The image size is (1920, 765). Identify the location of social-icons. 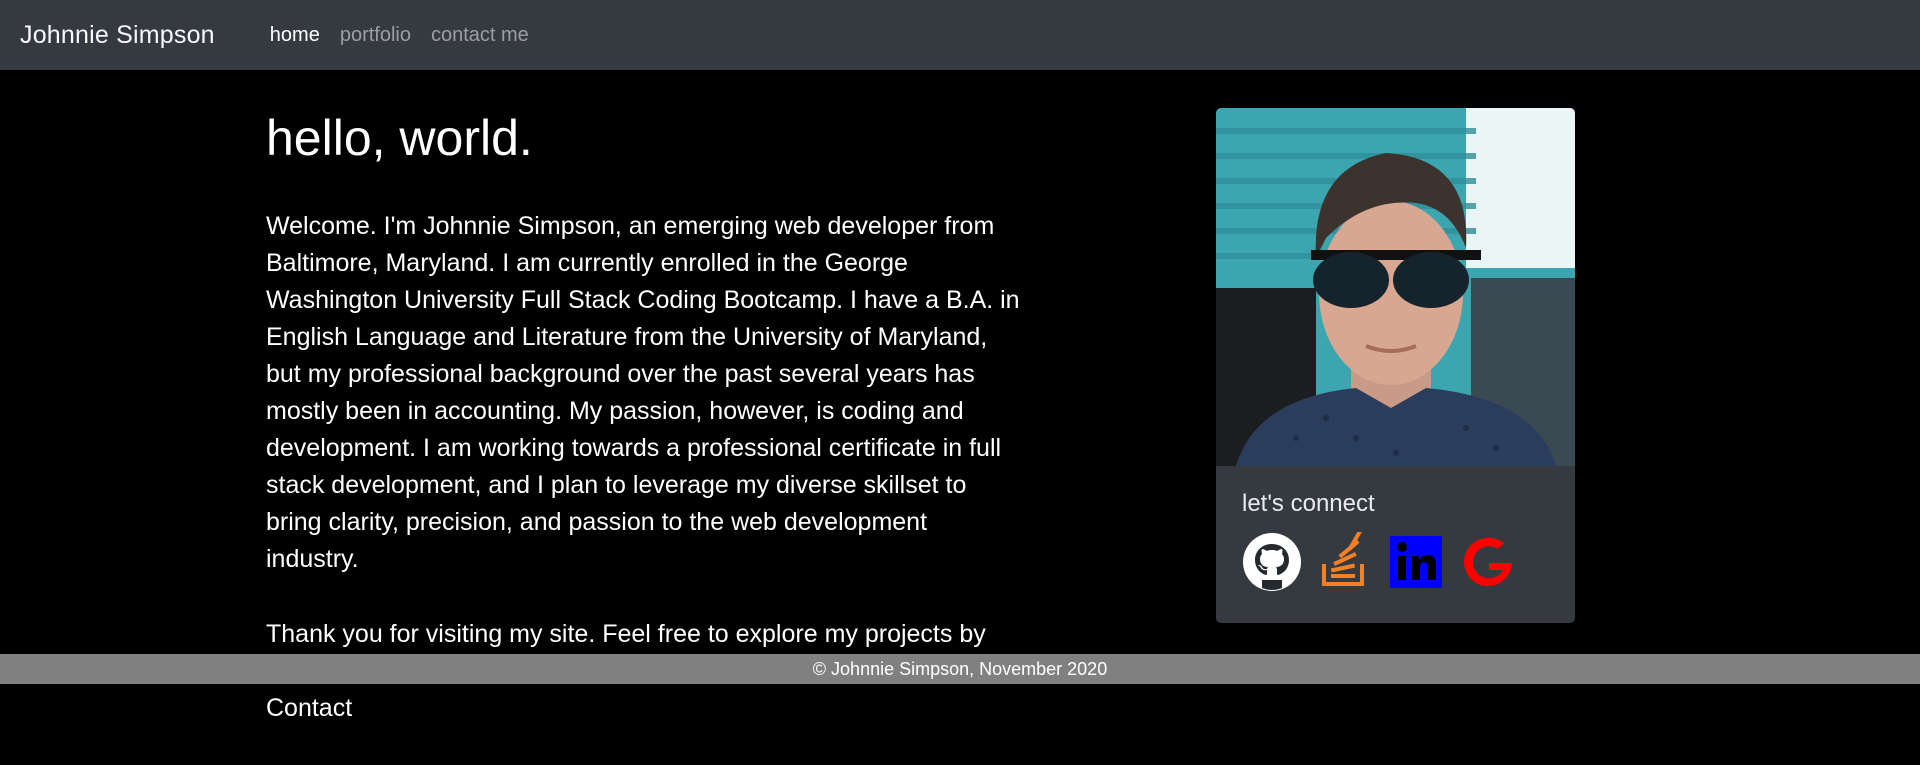
(1395, 560).